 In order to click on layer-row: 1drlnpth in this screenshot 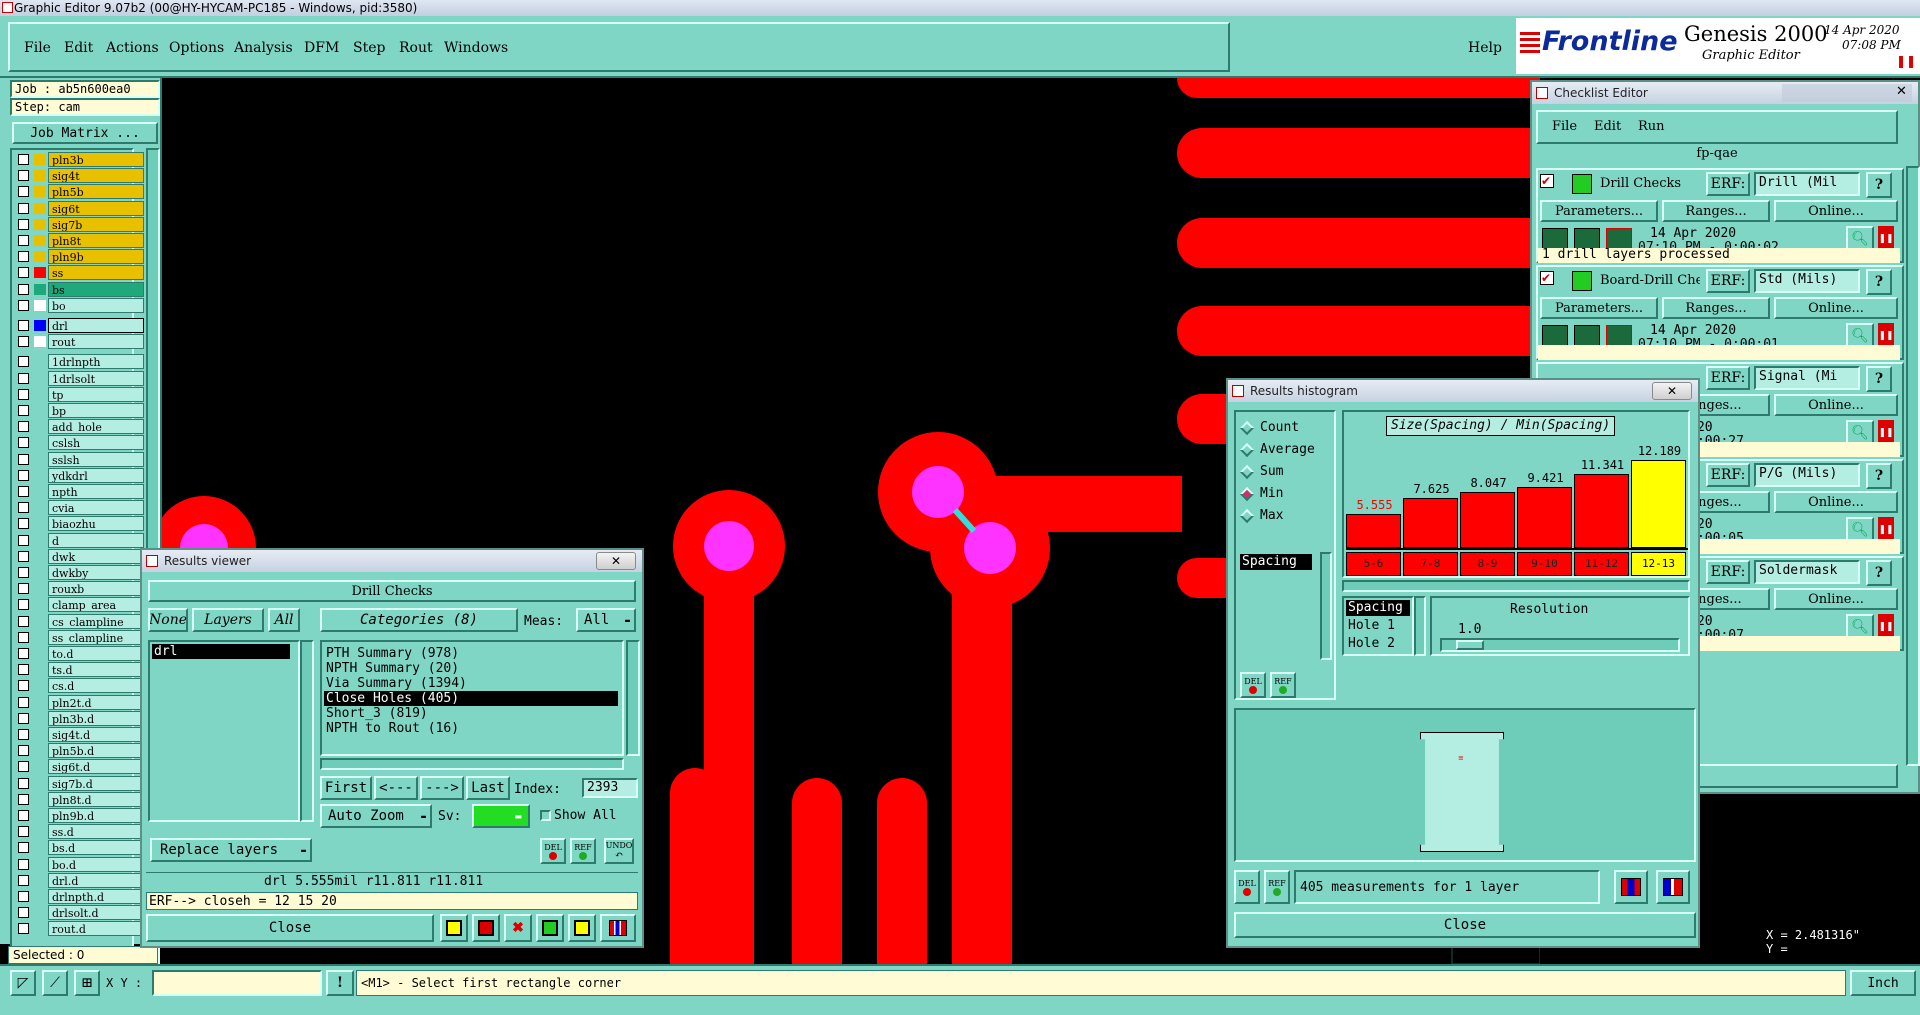, I will do `click(79, 362)`.